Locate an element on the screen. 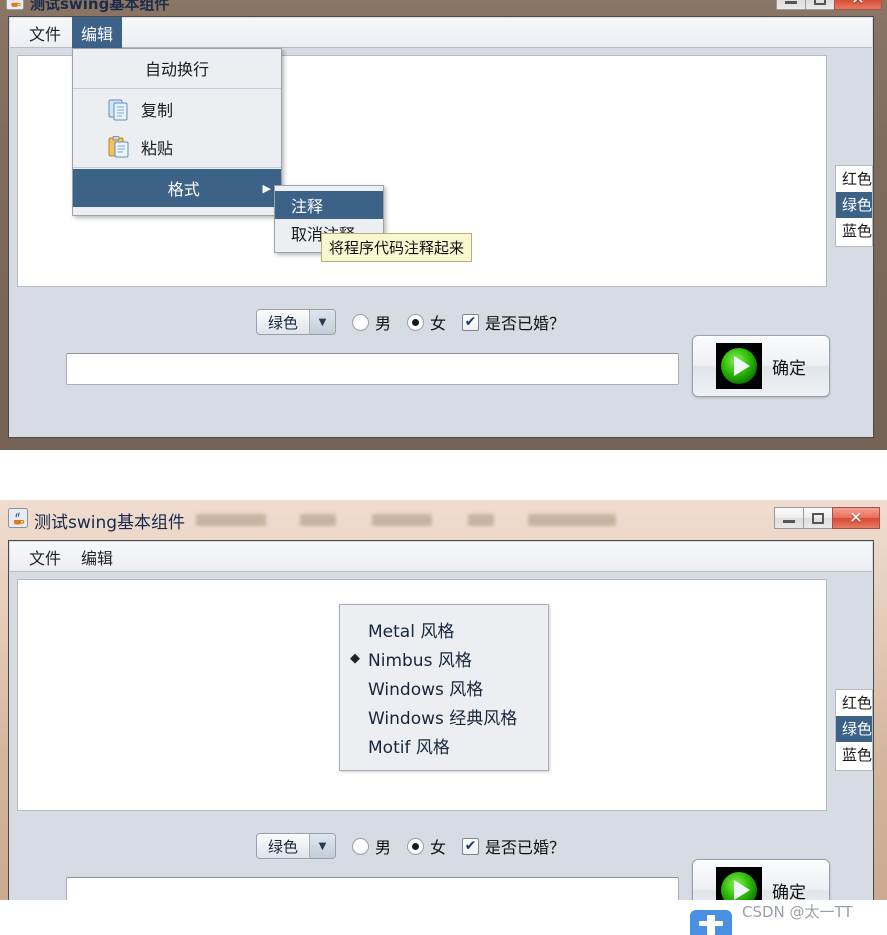  menu-item-paste: 粘贴 is located at coordinates (177, 147).